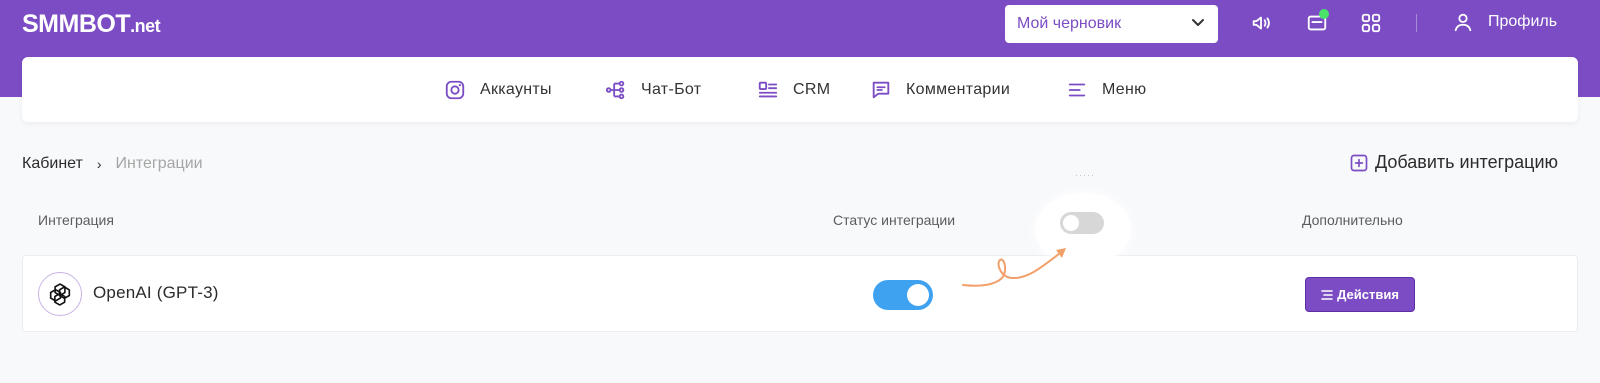  Describe the element at coordinates (812, 89) in the screenshot. I see `nav-item-label: CRM` at that location.